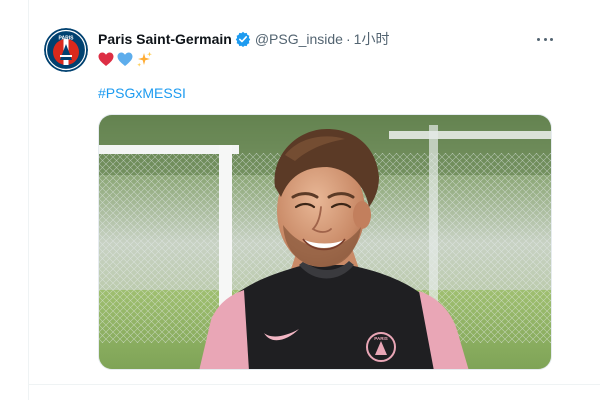 This screenshot has width=600, height=400. Describe the element at coordinates (67, 39) in the screenshot. I see `avatar-text: PARIS` at that location.